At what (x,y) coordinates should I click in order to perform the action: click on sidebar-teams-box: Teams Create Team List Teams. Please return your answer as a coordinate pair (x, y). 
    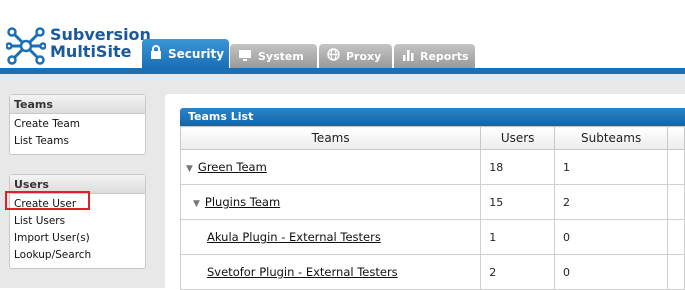
    Looking at the image, I should click on (77, 124).